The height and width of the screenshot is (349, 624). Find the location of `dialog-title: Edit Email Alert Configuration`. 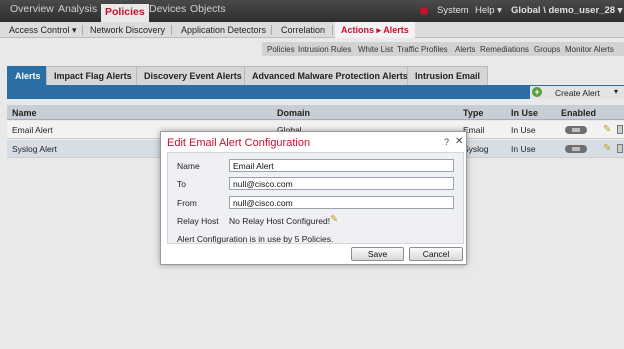

dialog-title: Edit Email Alert Configuration is located at coordinates (239, 143).